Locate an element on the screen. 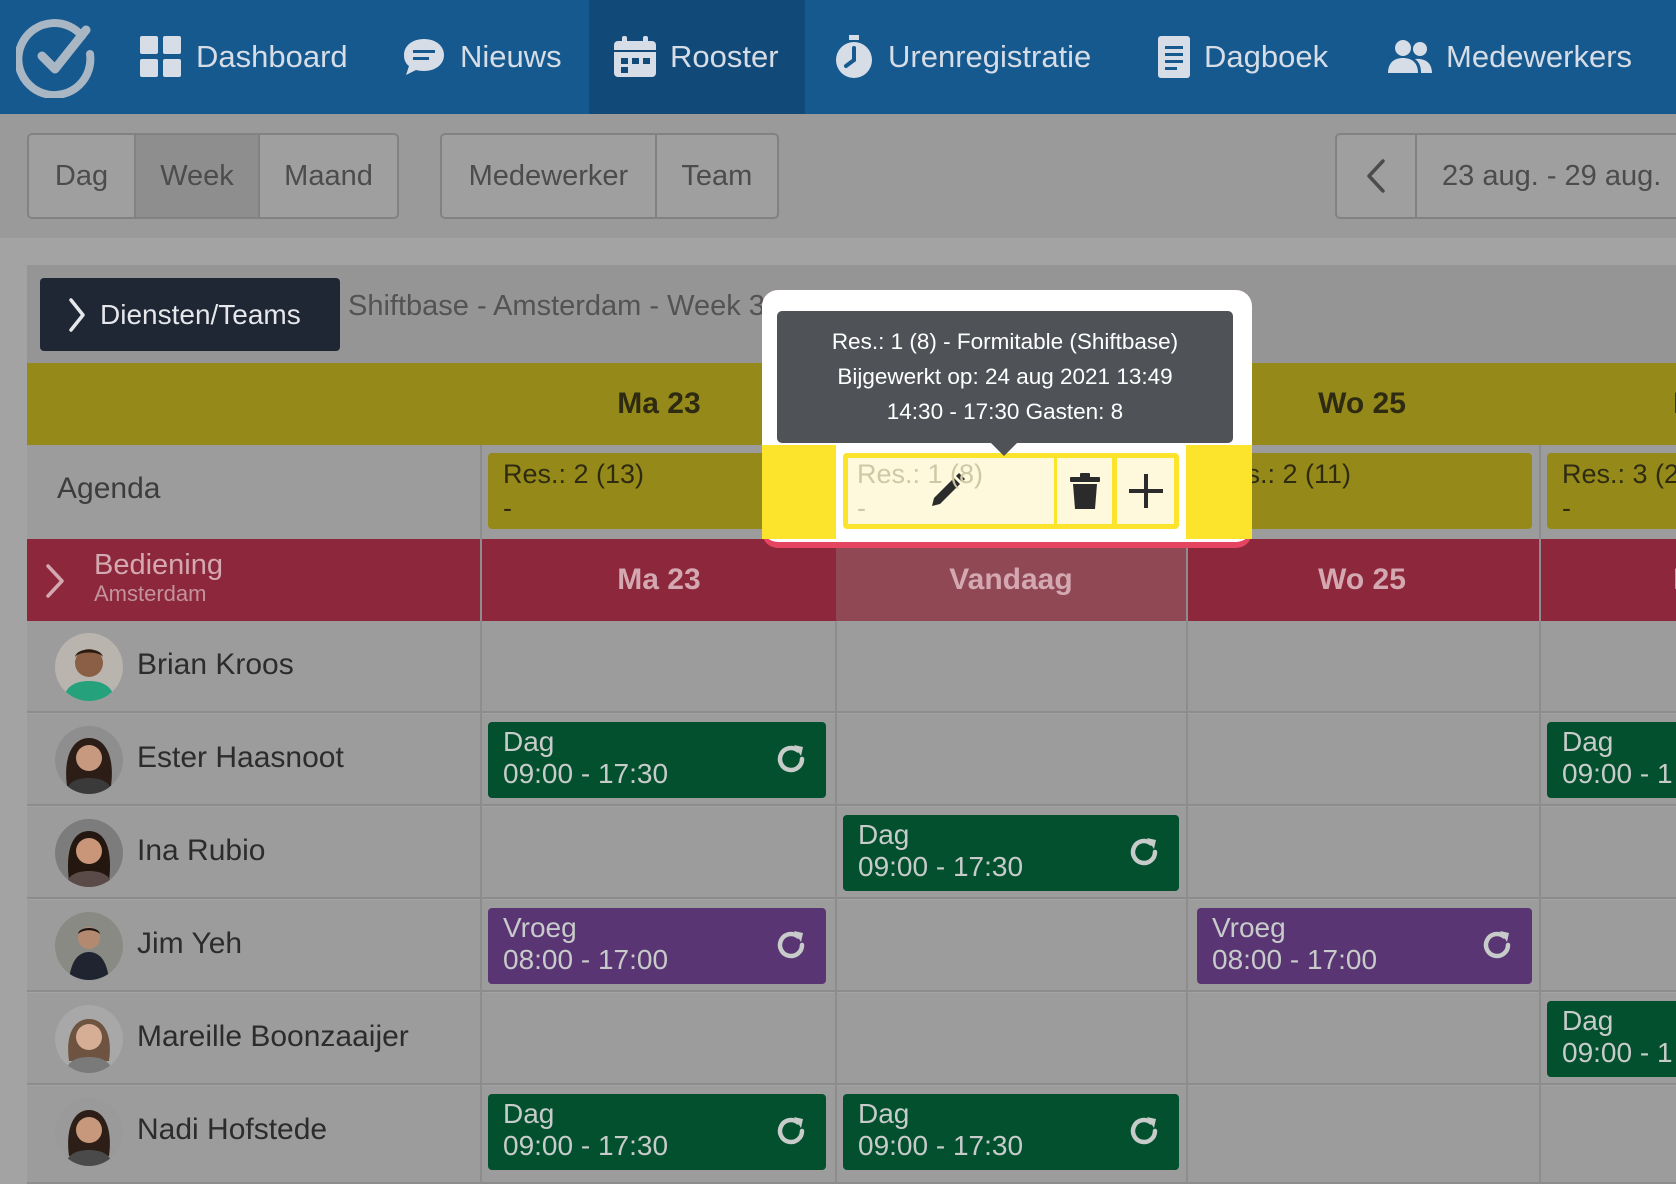 Image resolution: width=1676 pixels, height=1184 pixels. reservation-thu: Res.: 3 (2 - is located at coordinates (1611, 491).